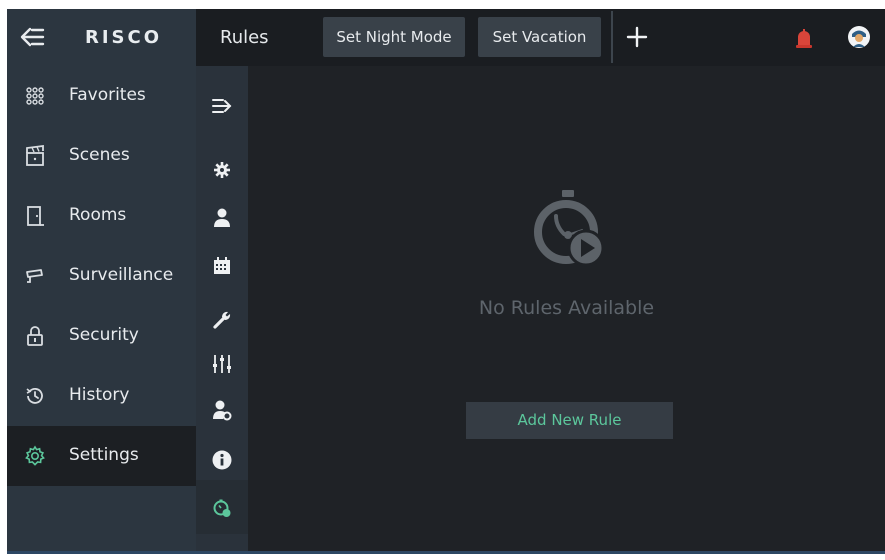 This screenshot has height=560, width=885. I want to click on sidebar-item-security: Security, so click(101, 336).